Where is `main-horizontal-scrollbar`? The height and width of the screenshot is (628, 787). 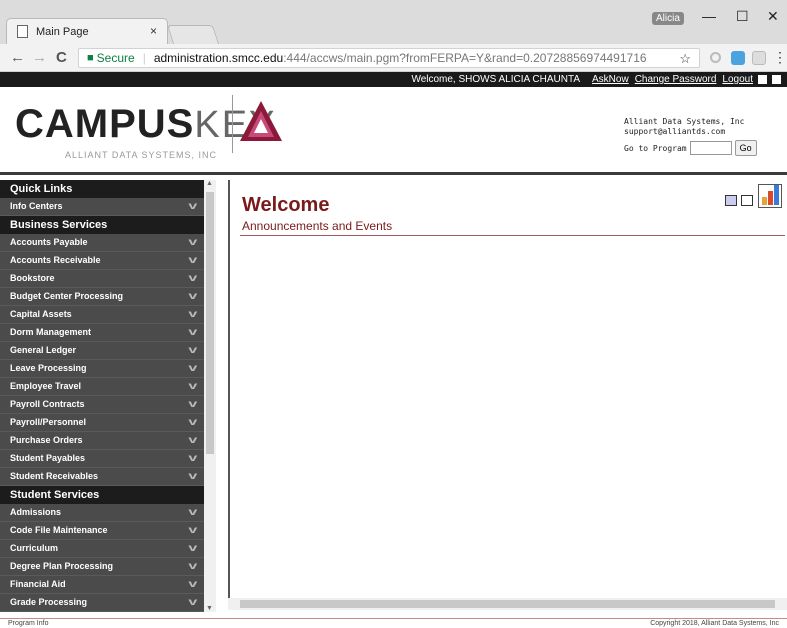
main-horizontal-scrollbar is located at coordinates (507, 604).